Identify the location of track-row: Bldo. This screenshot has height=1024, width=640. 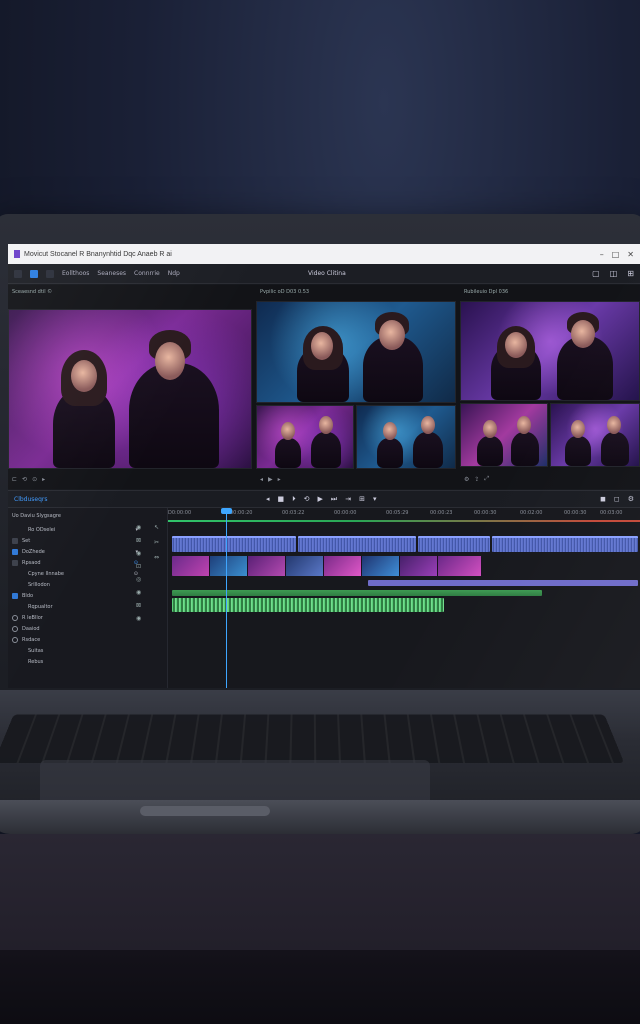
(88, 595).